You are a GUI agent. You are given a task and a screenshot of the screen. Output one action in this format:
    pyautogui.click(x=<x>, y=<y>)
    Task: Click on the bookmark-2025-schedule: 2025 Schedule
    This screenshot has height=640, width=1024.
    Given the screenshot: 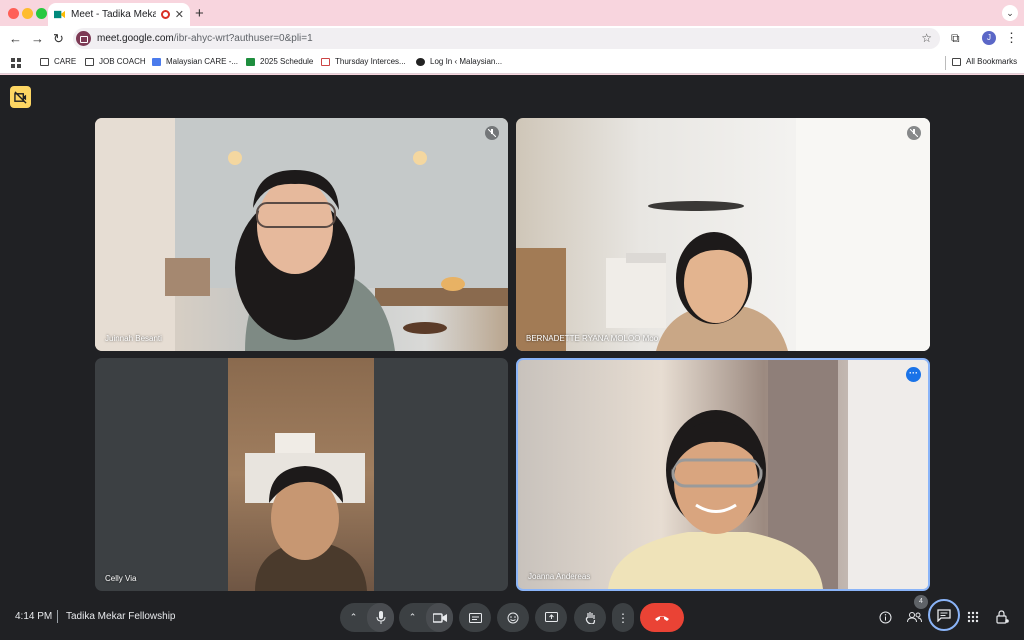 What is the action you would take?
    pyautogui.click(x=279, y=61)
    